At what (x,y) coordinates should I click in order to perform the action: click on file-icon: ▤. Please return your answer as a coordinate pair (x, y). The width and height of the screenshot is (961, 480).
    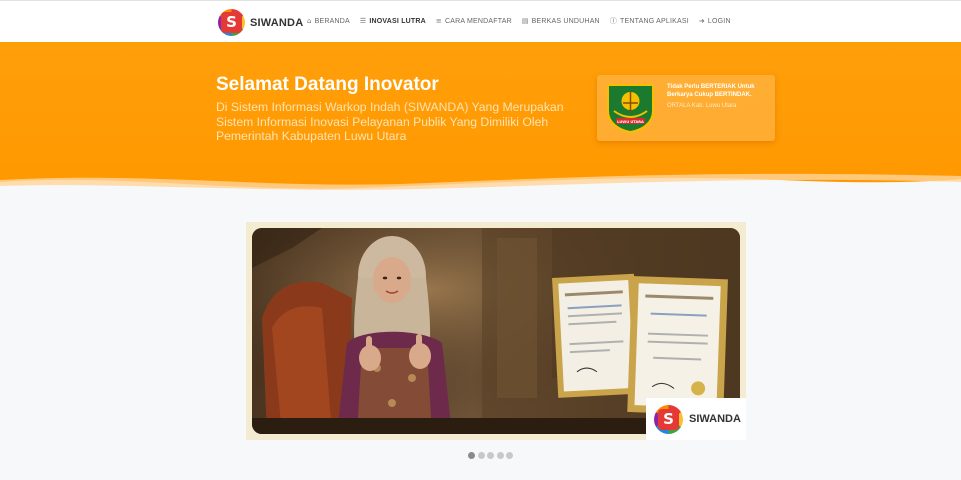
    Looking at the image, I should click on (525, 21).